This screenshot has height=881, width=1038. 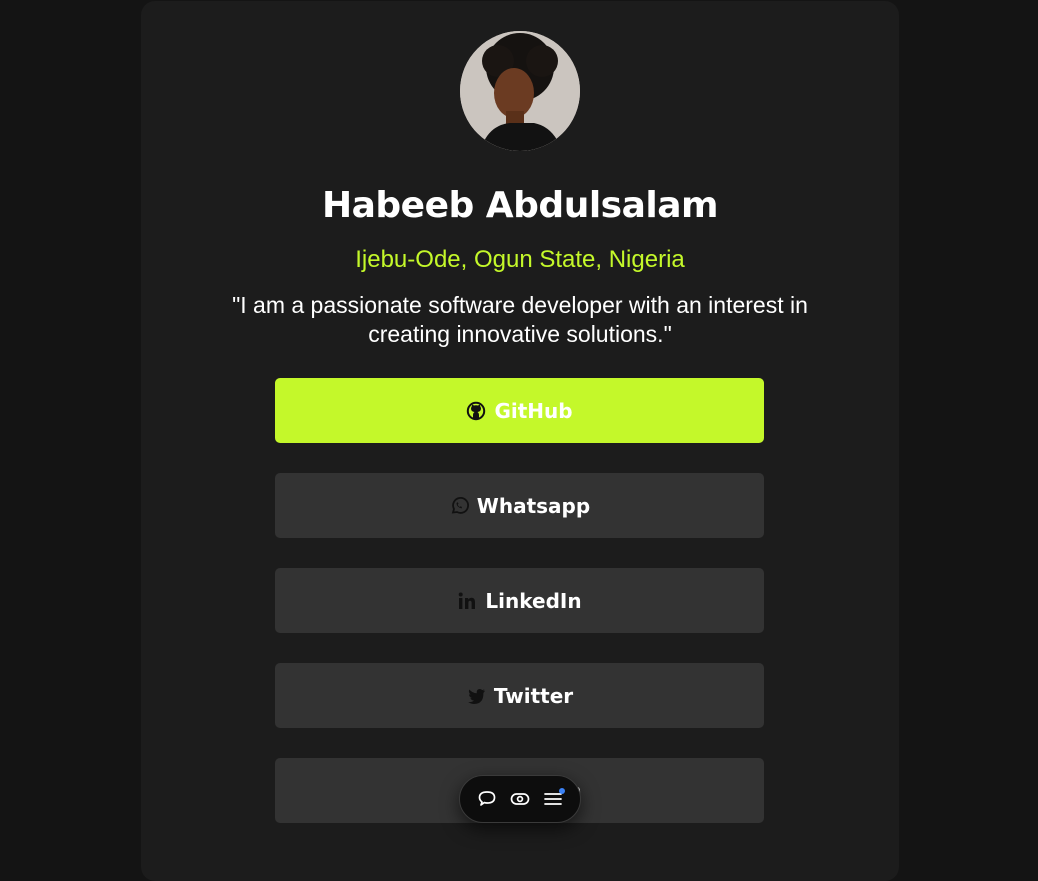 I want to click on whatsapp-link-label: Whatsapp, so click(x=533, y=505).